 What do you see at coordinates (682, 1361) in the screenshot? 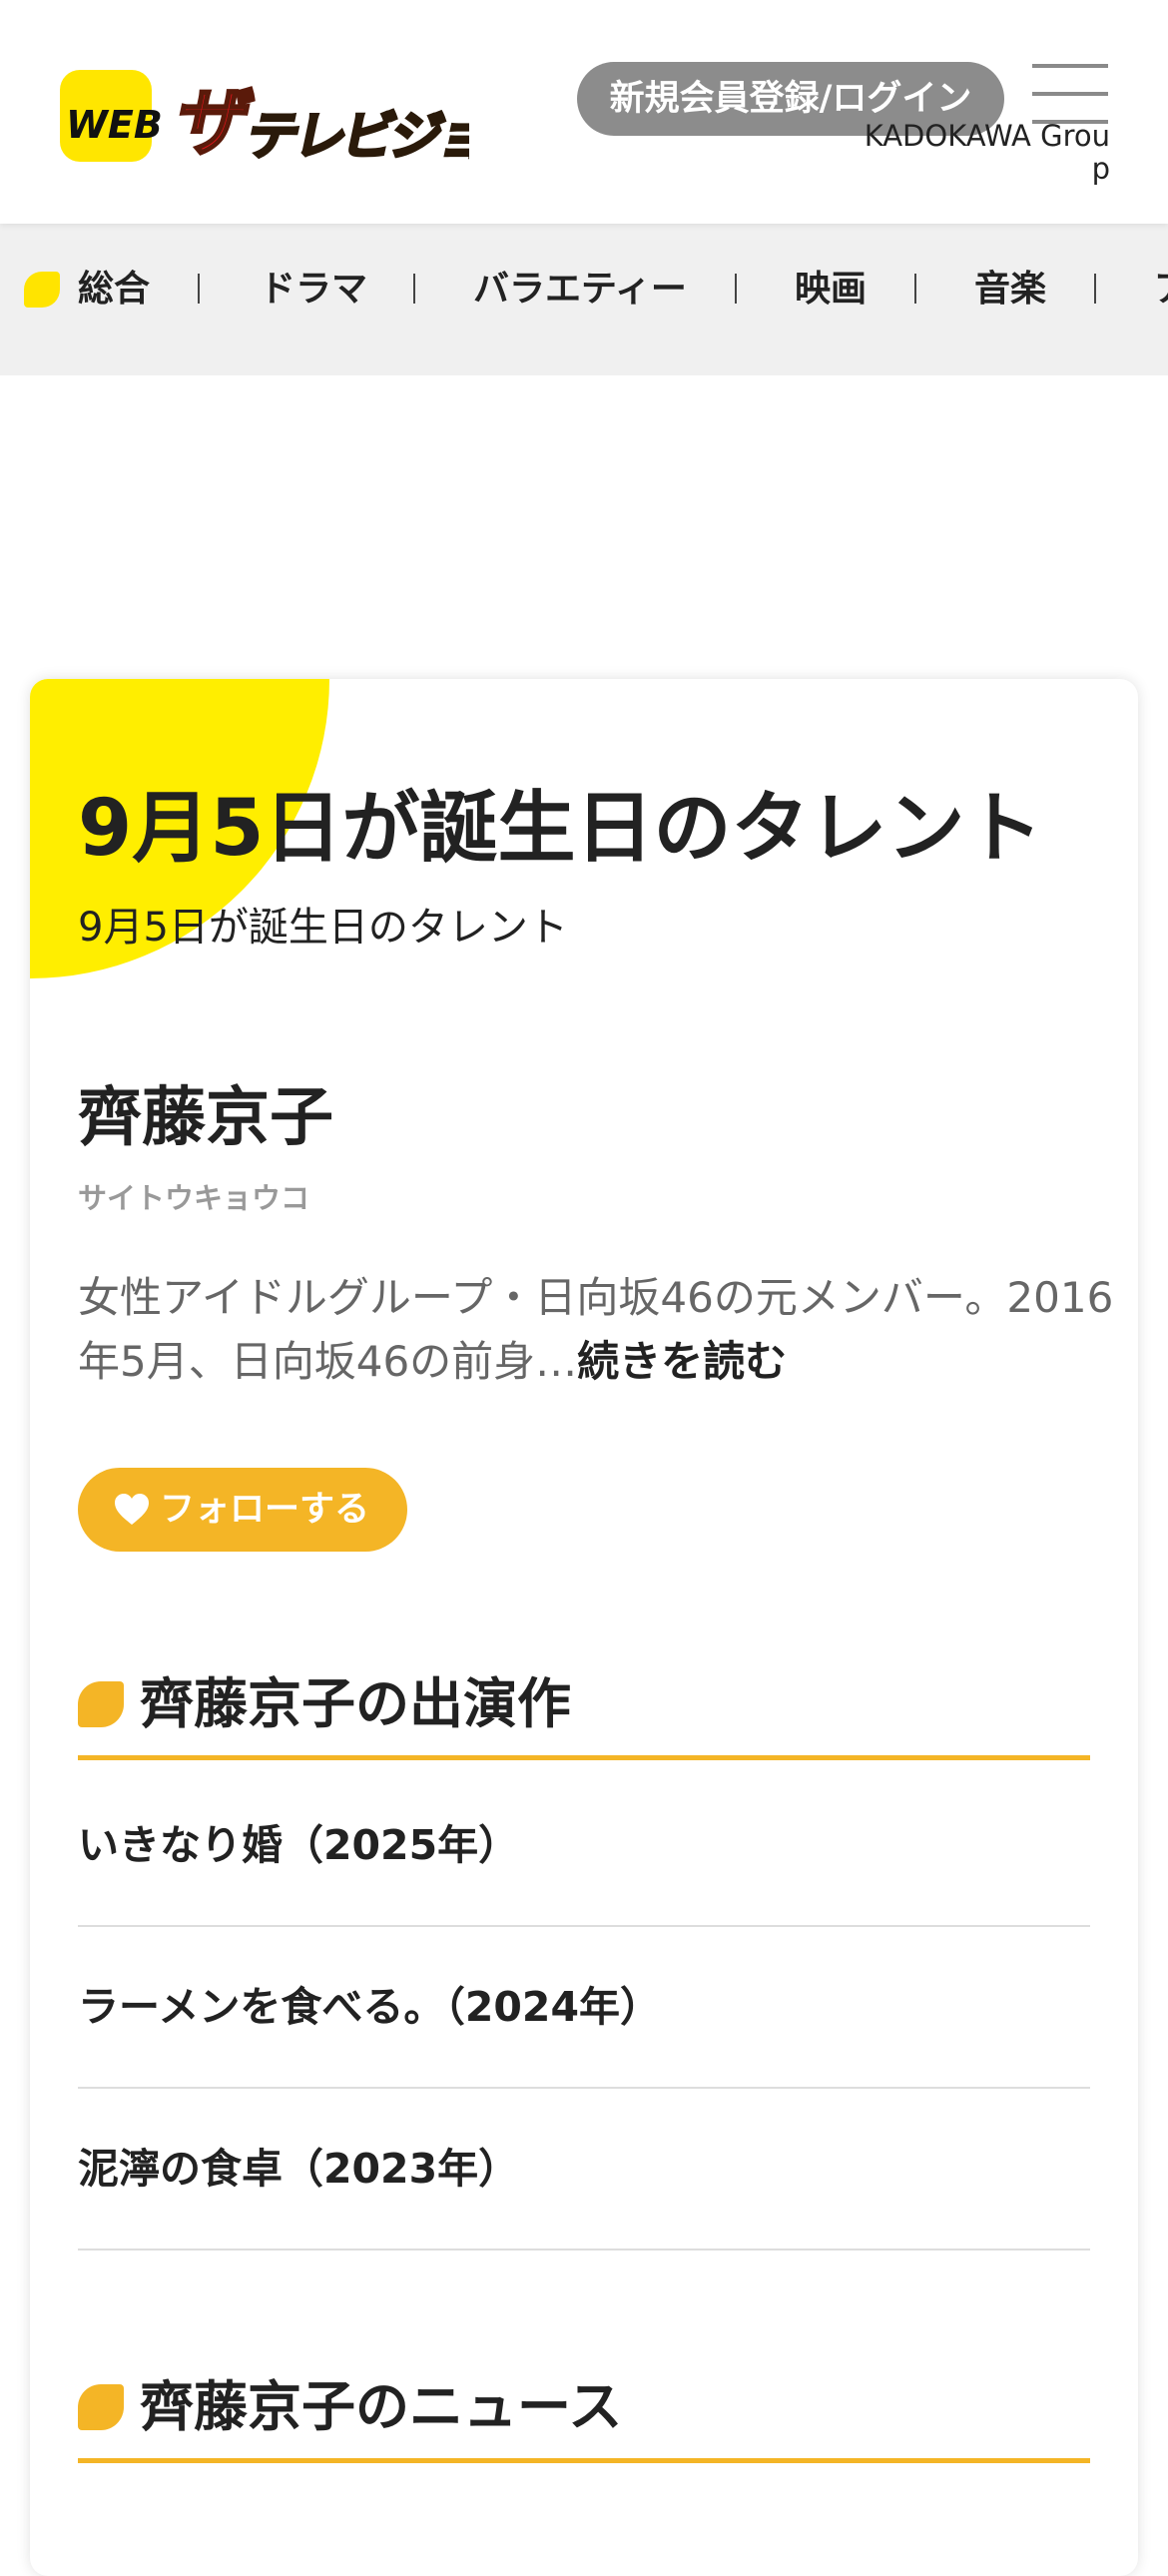
I see `read-more-link: 続きを読む` at bounding box center [682, 1361].